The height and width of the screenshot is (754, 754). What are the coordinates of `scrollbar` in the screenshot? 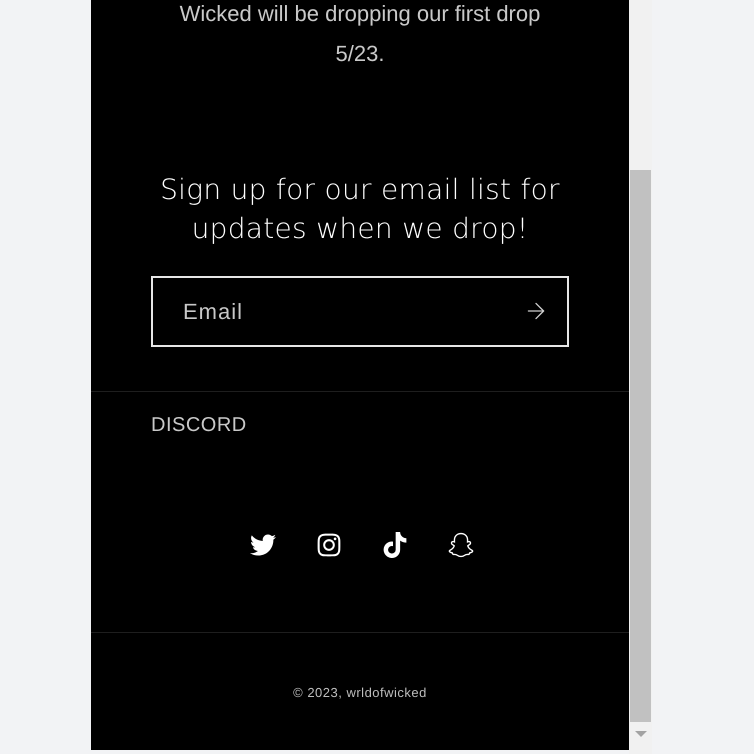 It's located at (640, 377).